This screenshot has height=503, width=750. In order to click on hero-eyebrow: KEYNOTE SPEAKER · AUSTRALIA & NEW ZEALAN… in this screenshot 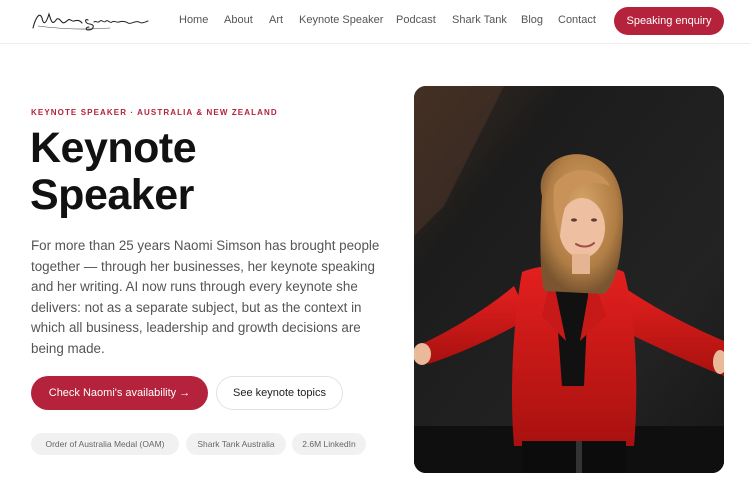, I will do `click(154, 112)`.